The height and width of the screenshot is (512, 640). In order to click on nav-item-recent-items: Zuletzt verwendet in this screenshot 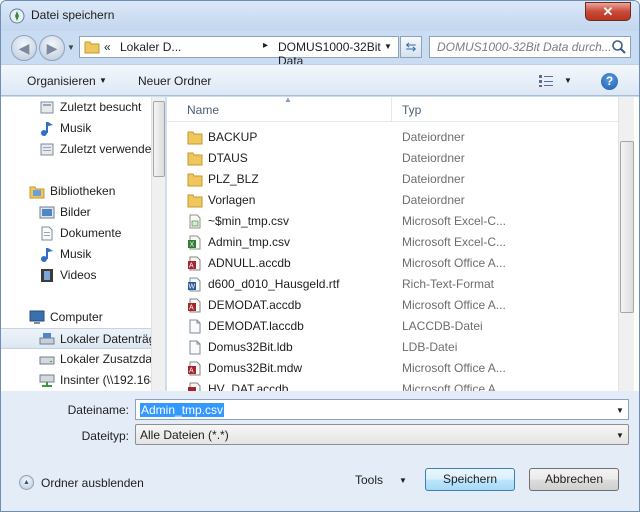, I will do `click(78, 149)`.